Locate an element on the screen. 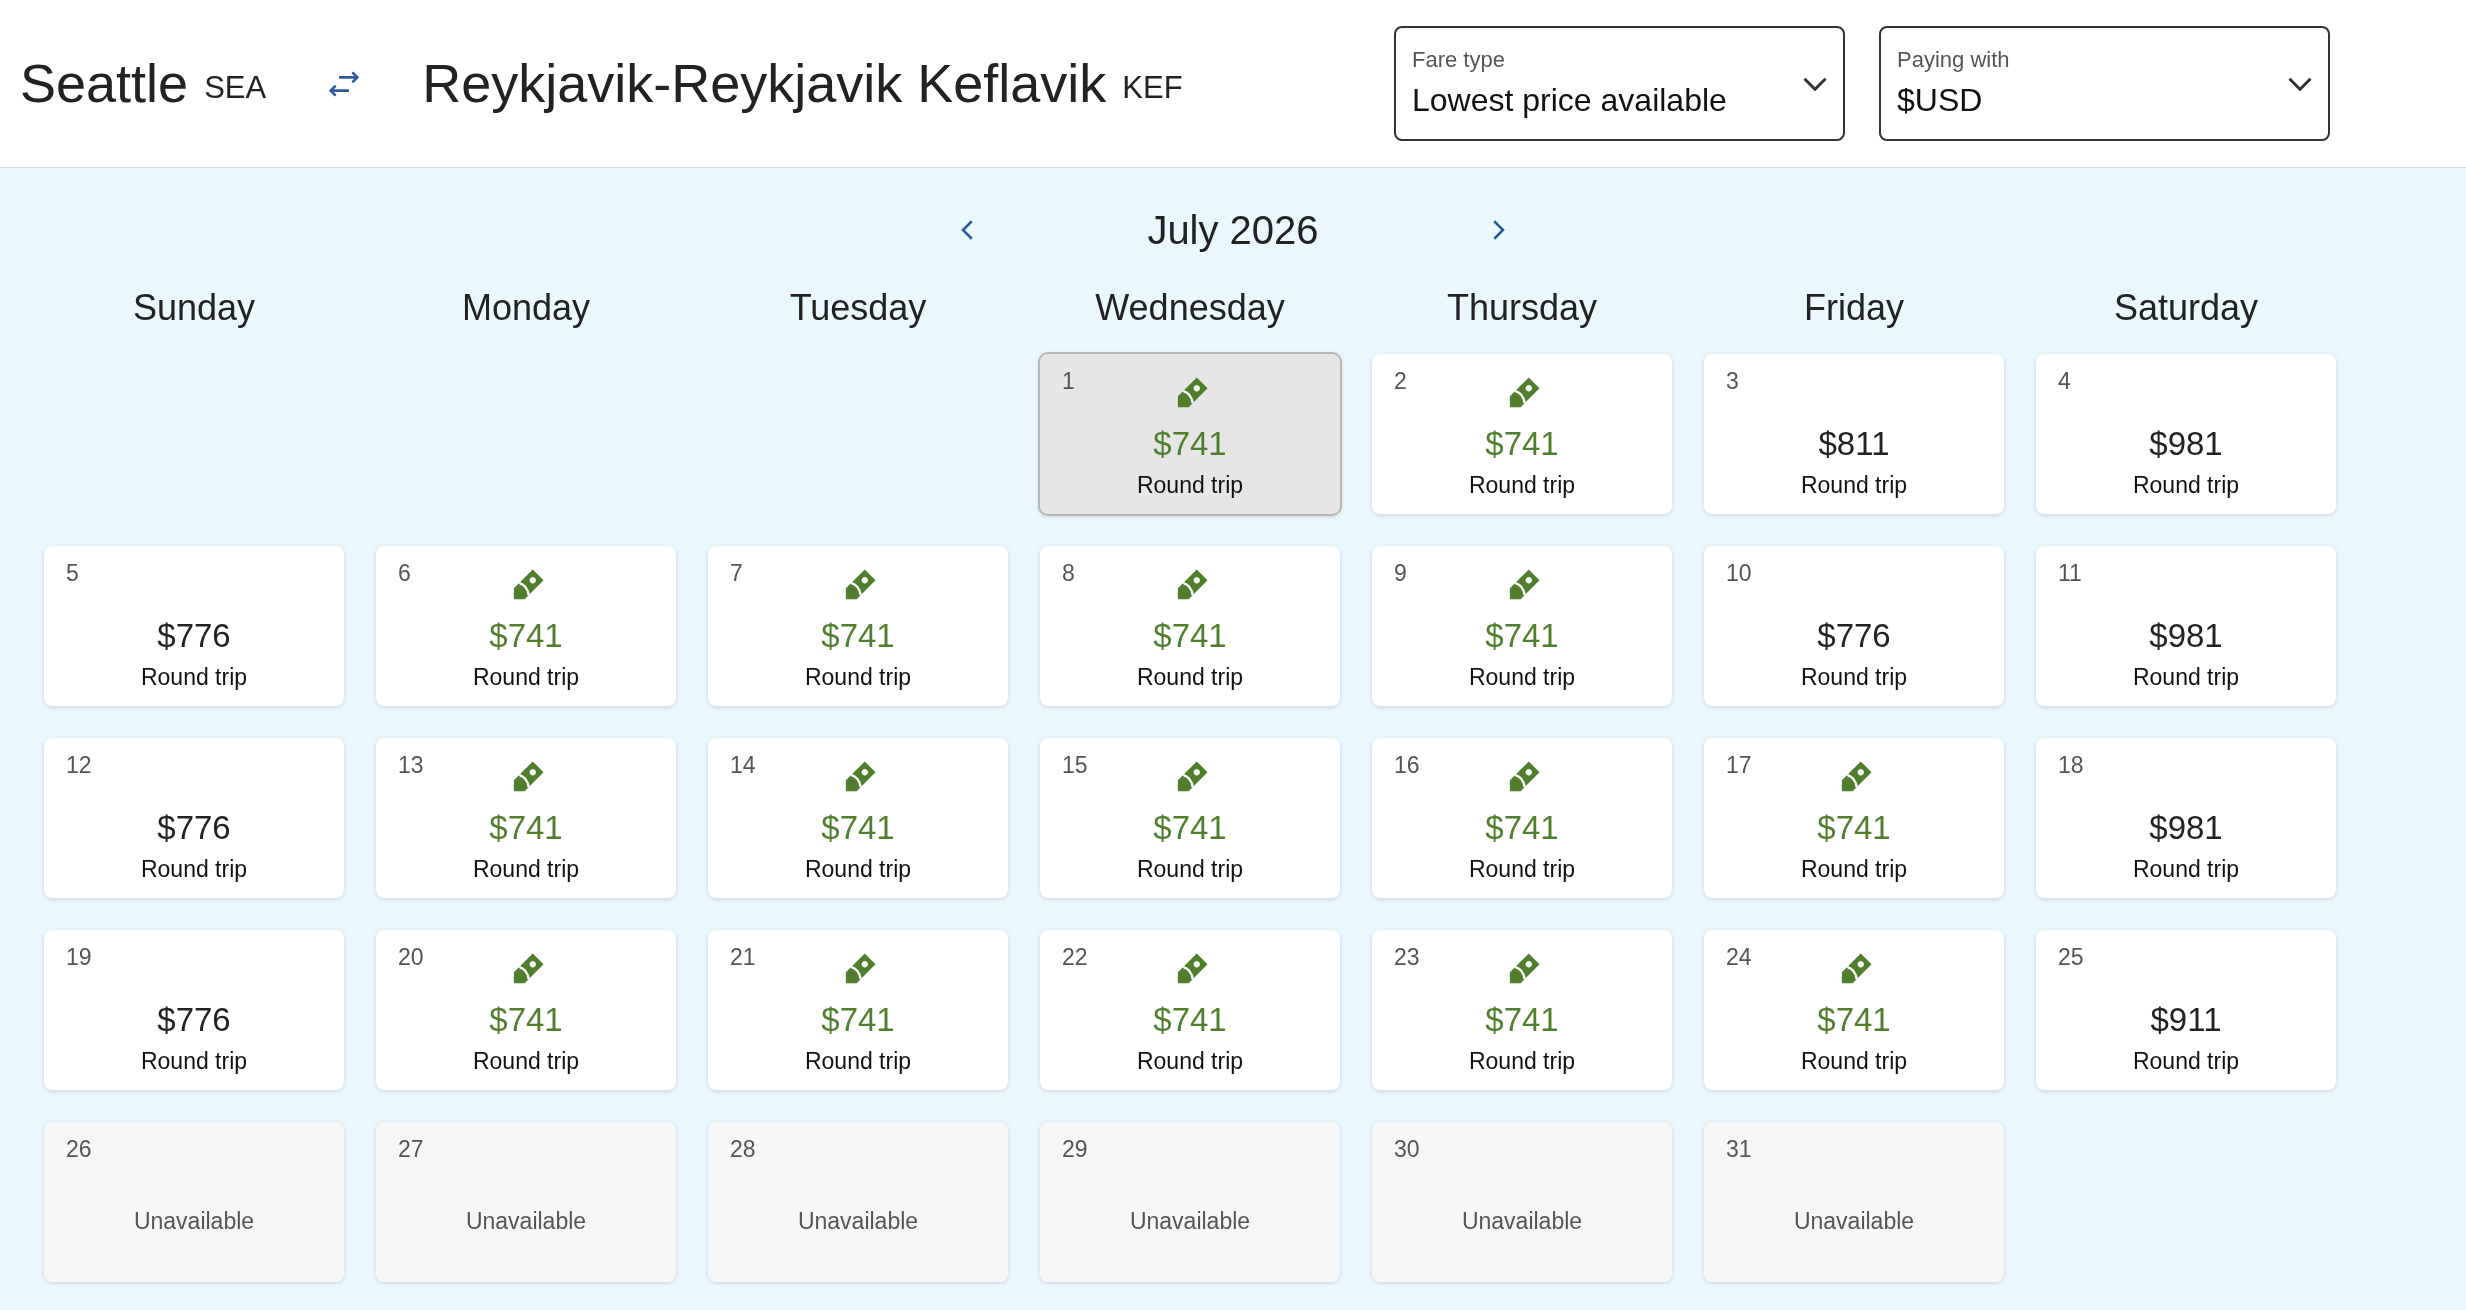  day-cell: 17 $741 Round trip is located at coordinates (1854, 818).